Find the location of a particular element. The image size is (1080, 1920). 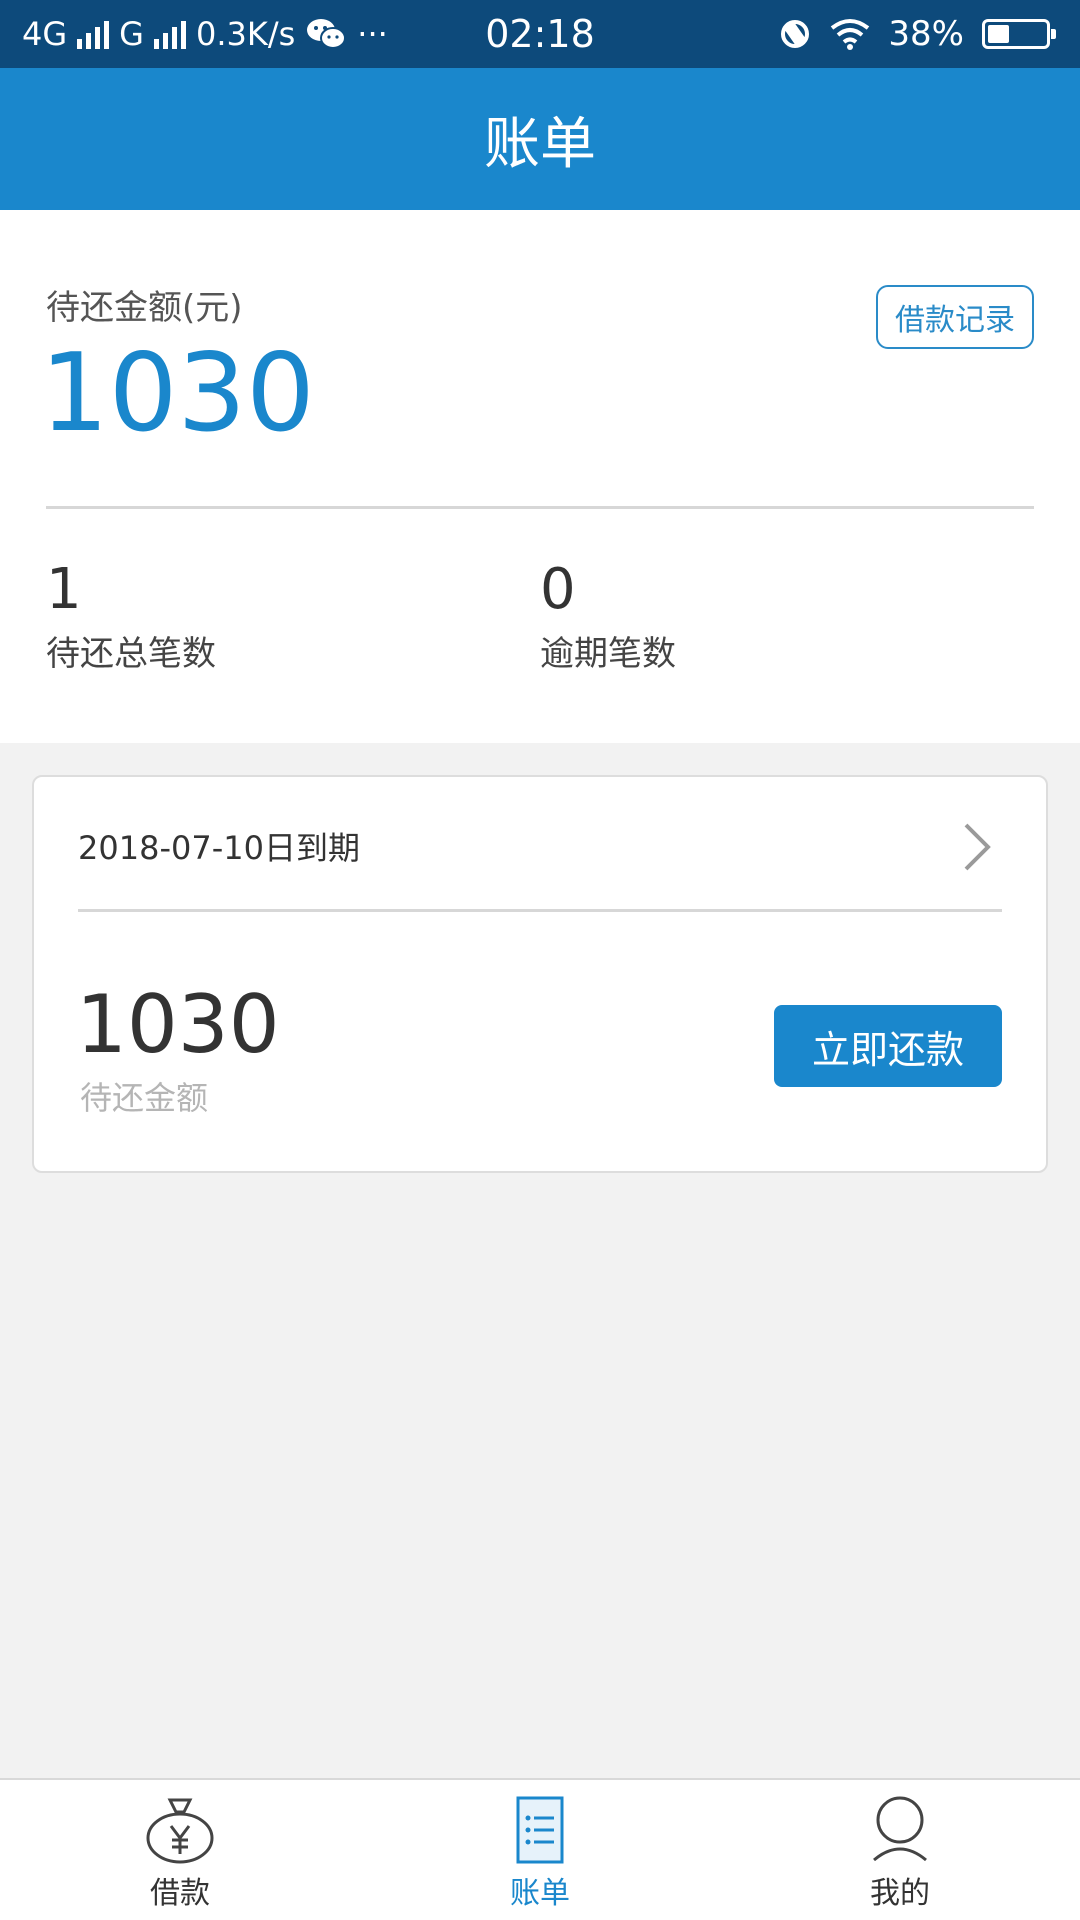

battery-icon is located at coordinates (1019, 34).